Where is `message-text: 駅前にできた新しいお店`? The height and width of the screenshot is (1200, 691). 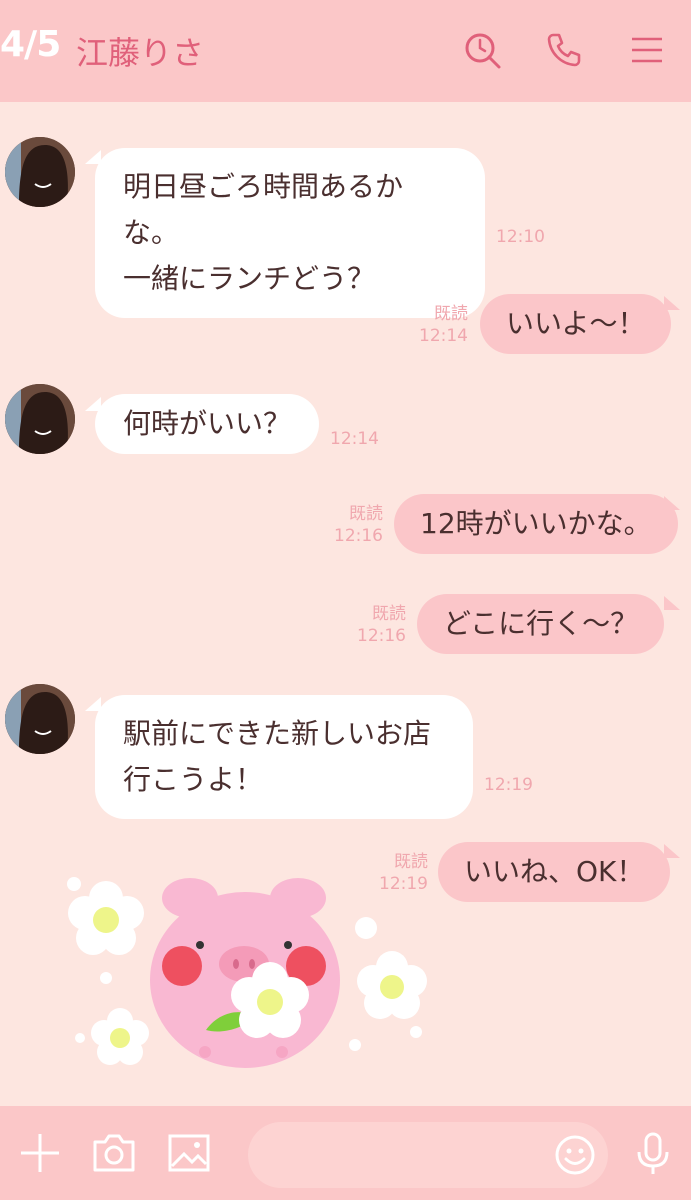
message-text: 駅前にできた新しいお店 is located at coordinates (277, 733).